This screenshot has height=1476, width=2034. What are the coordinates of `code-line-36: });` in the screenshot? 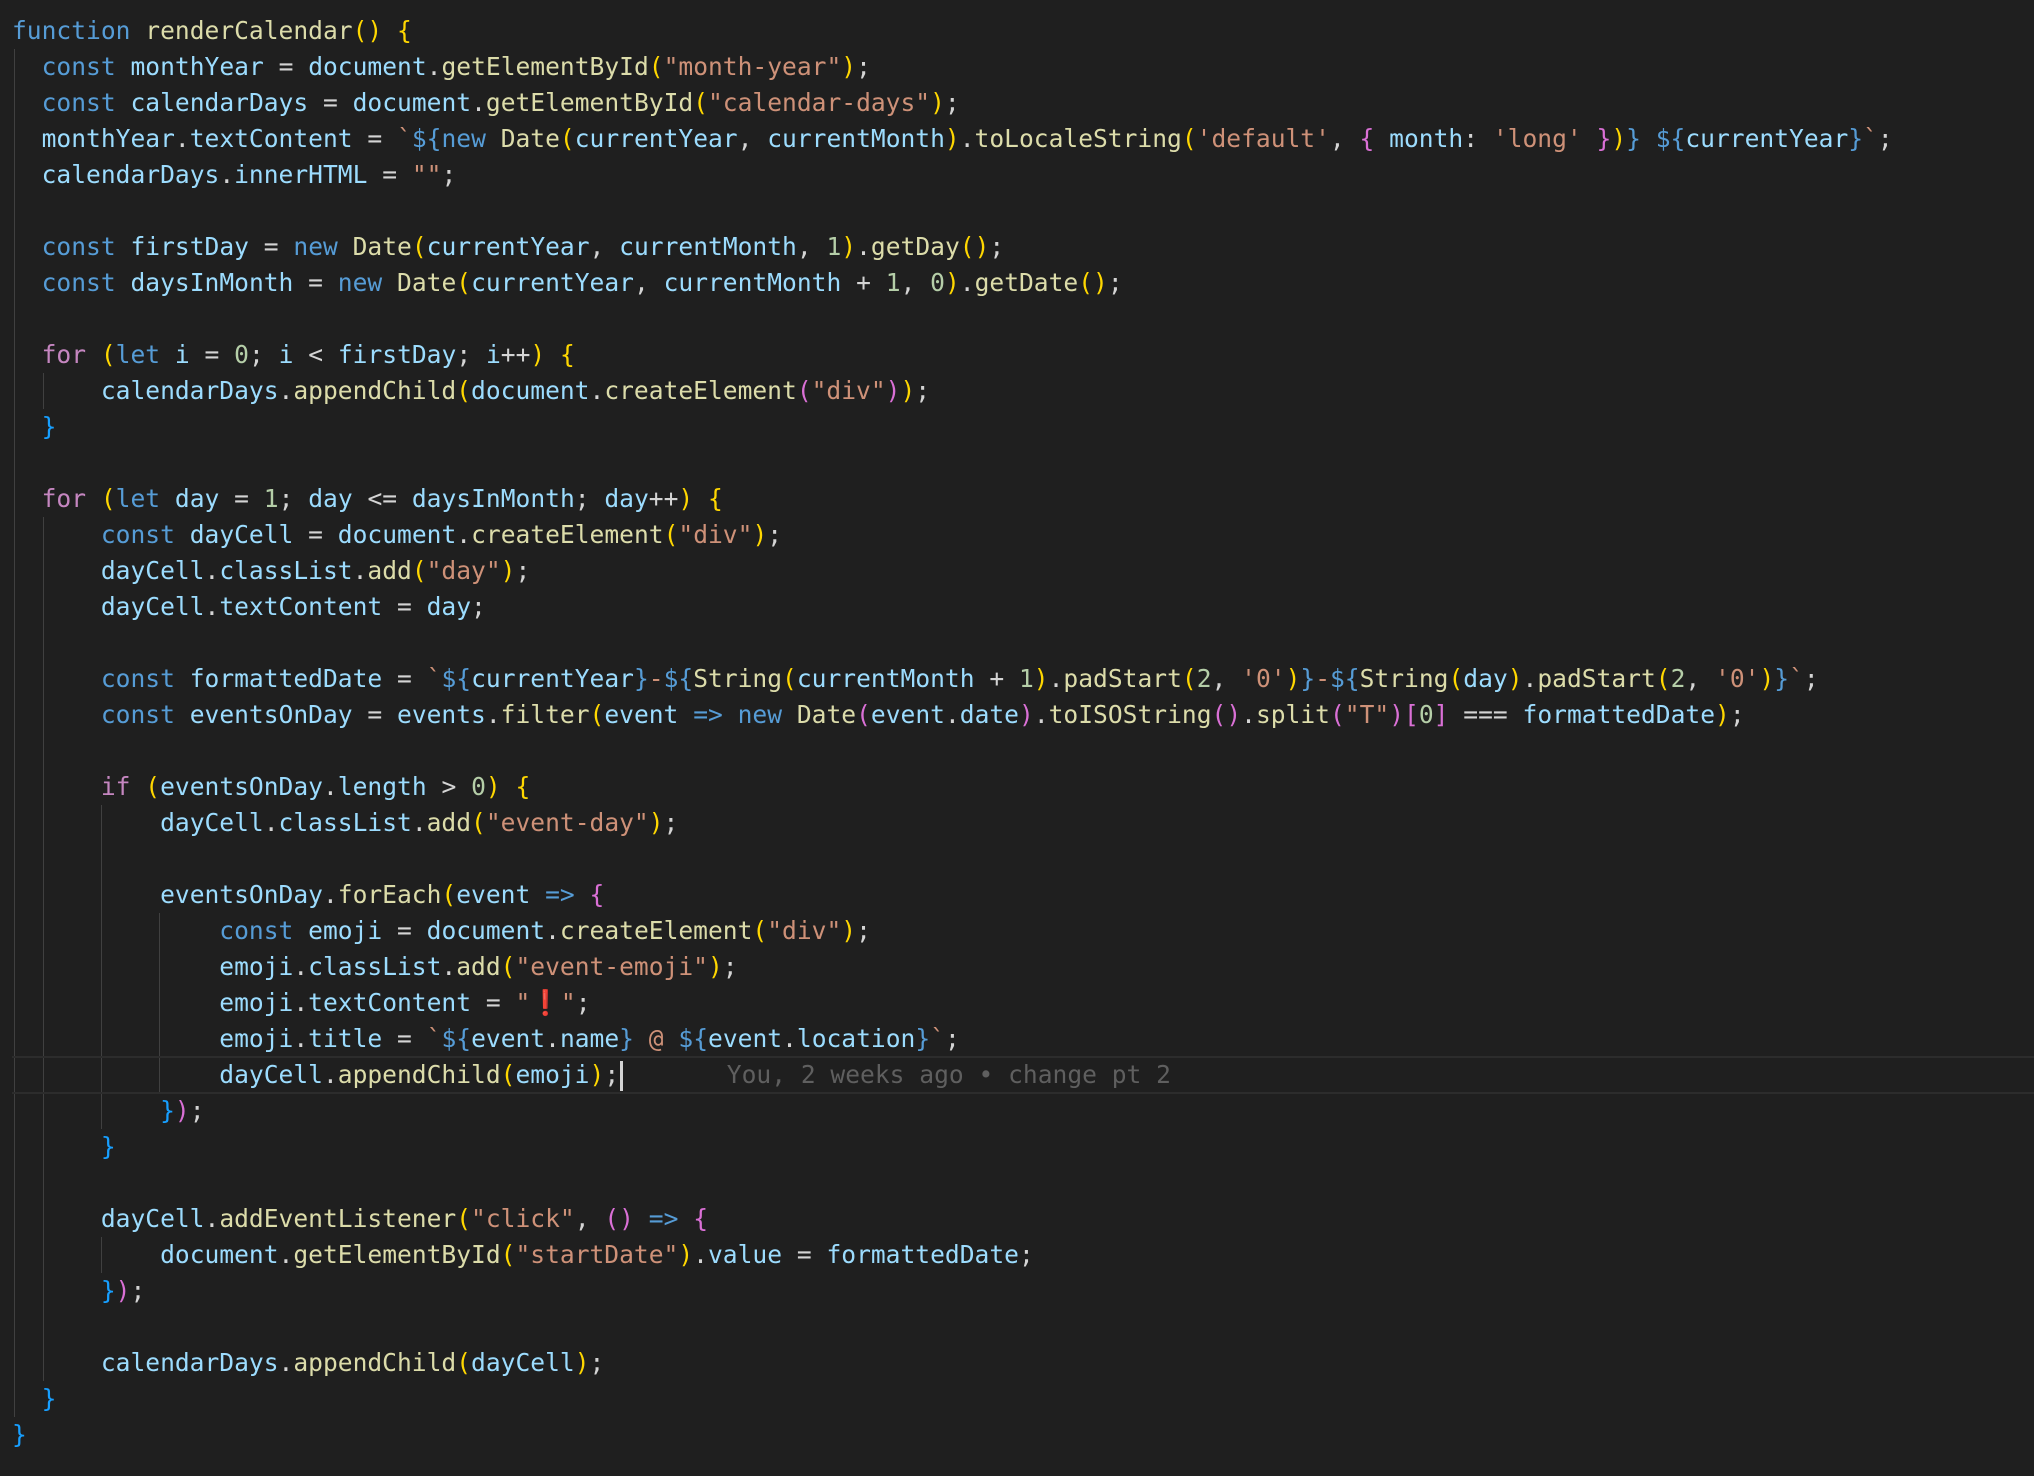 It's located at (78, 1291).